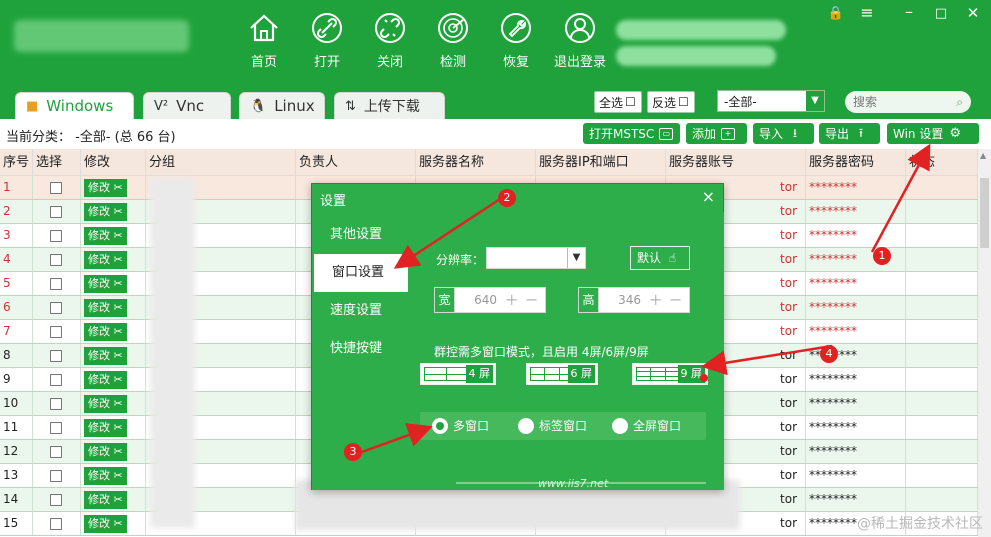 The image size is (991, 537). I want to click on window-close-icon: ✕, so click(973, 13).